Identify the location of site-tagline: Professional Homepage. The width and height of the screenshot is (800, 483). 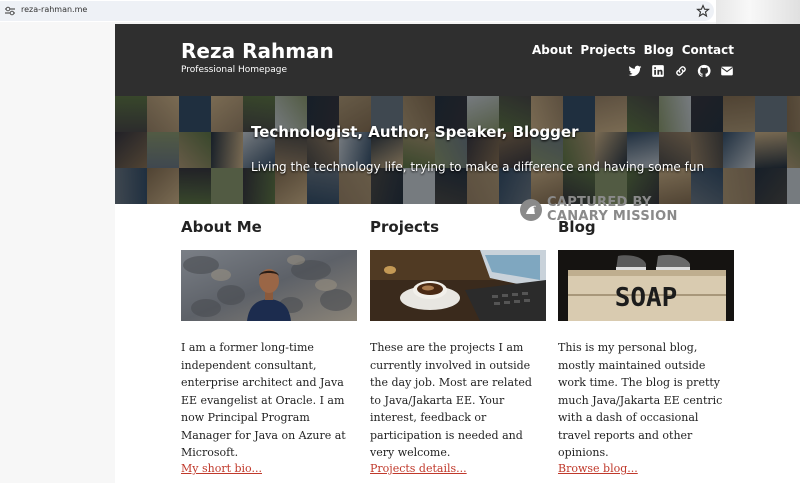
(234, 70).